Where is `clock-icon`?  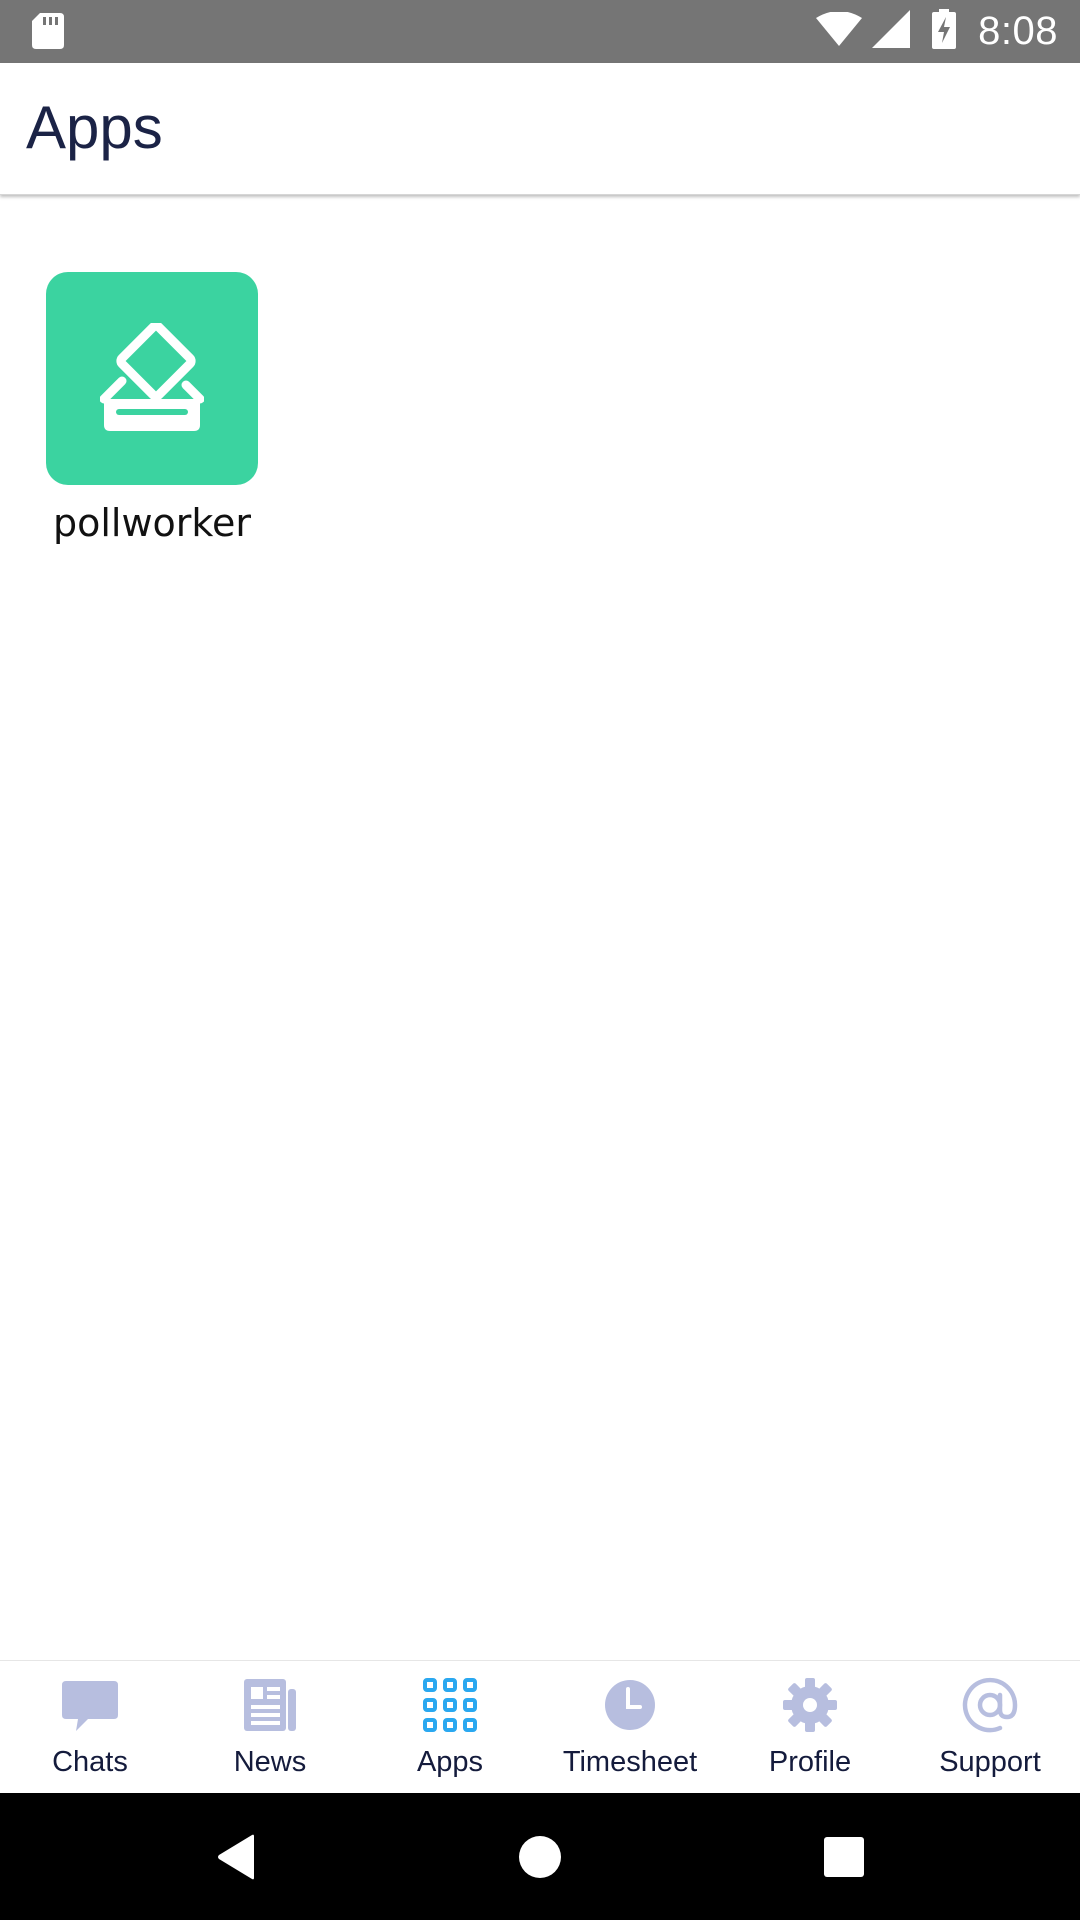
clock-icon is located at coordinates (630, 1705).